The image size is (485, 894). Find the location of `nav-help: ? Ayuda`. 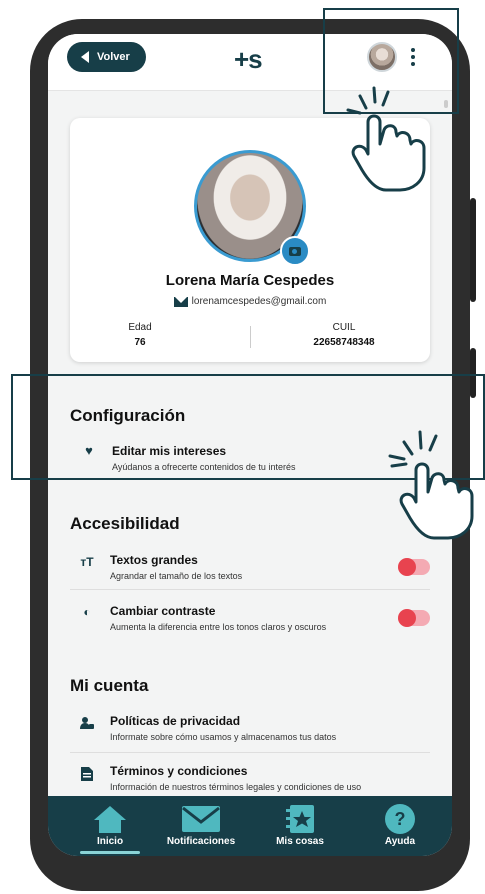

nav-help: ? Ayuda is located at coordinates (400, 826).